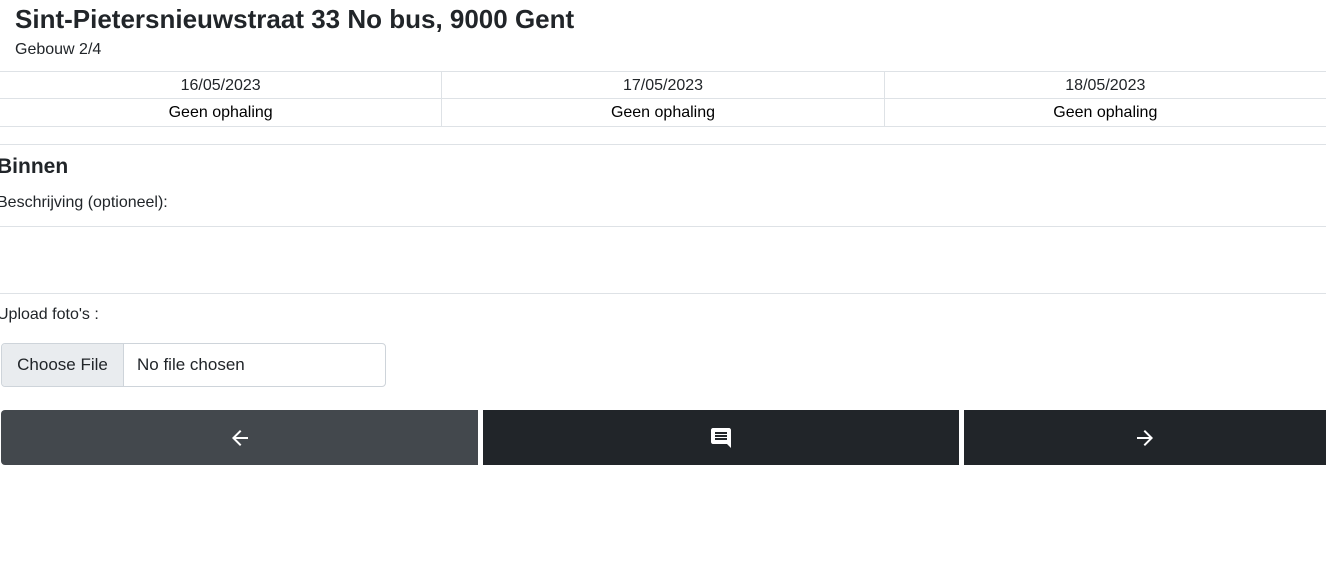 Image resolution: width=1326 pixels, height=568 pixels. What do you see at coordinates (84, 202) in the screenshot?
I see `description-label: Beschrijving (optioneel):` at bounding box center [84, 202].